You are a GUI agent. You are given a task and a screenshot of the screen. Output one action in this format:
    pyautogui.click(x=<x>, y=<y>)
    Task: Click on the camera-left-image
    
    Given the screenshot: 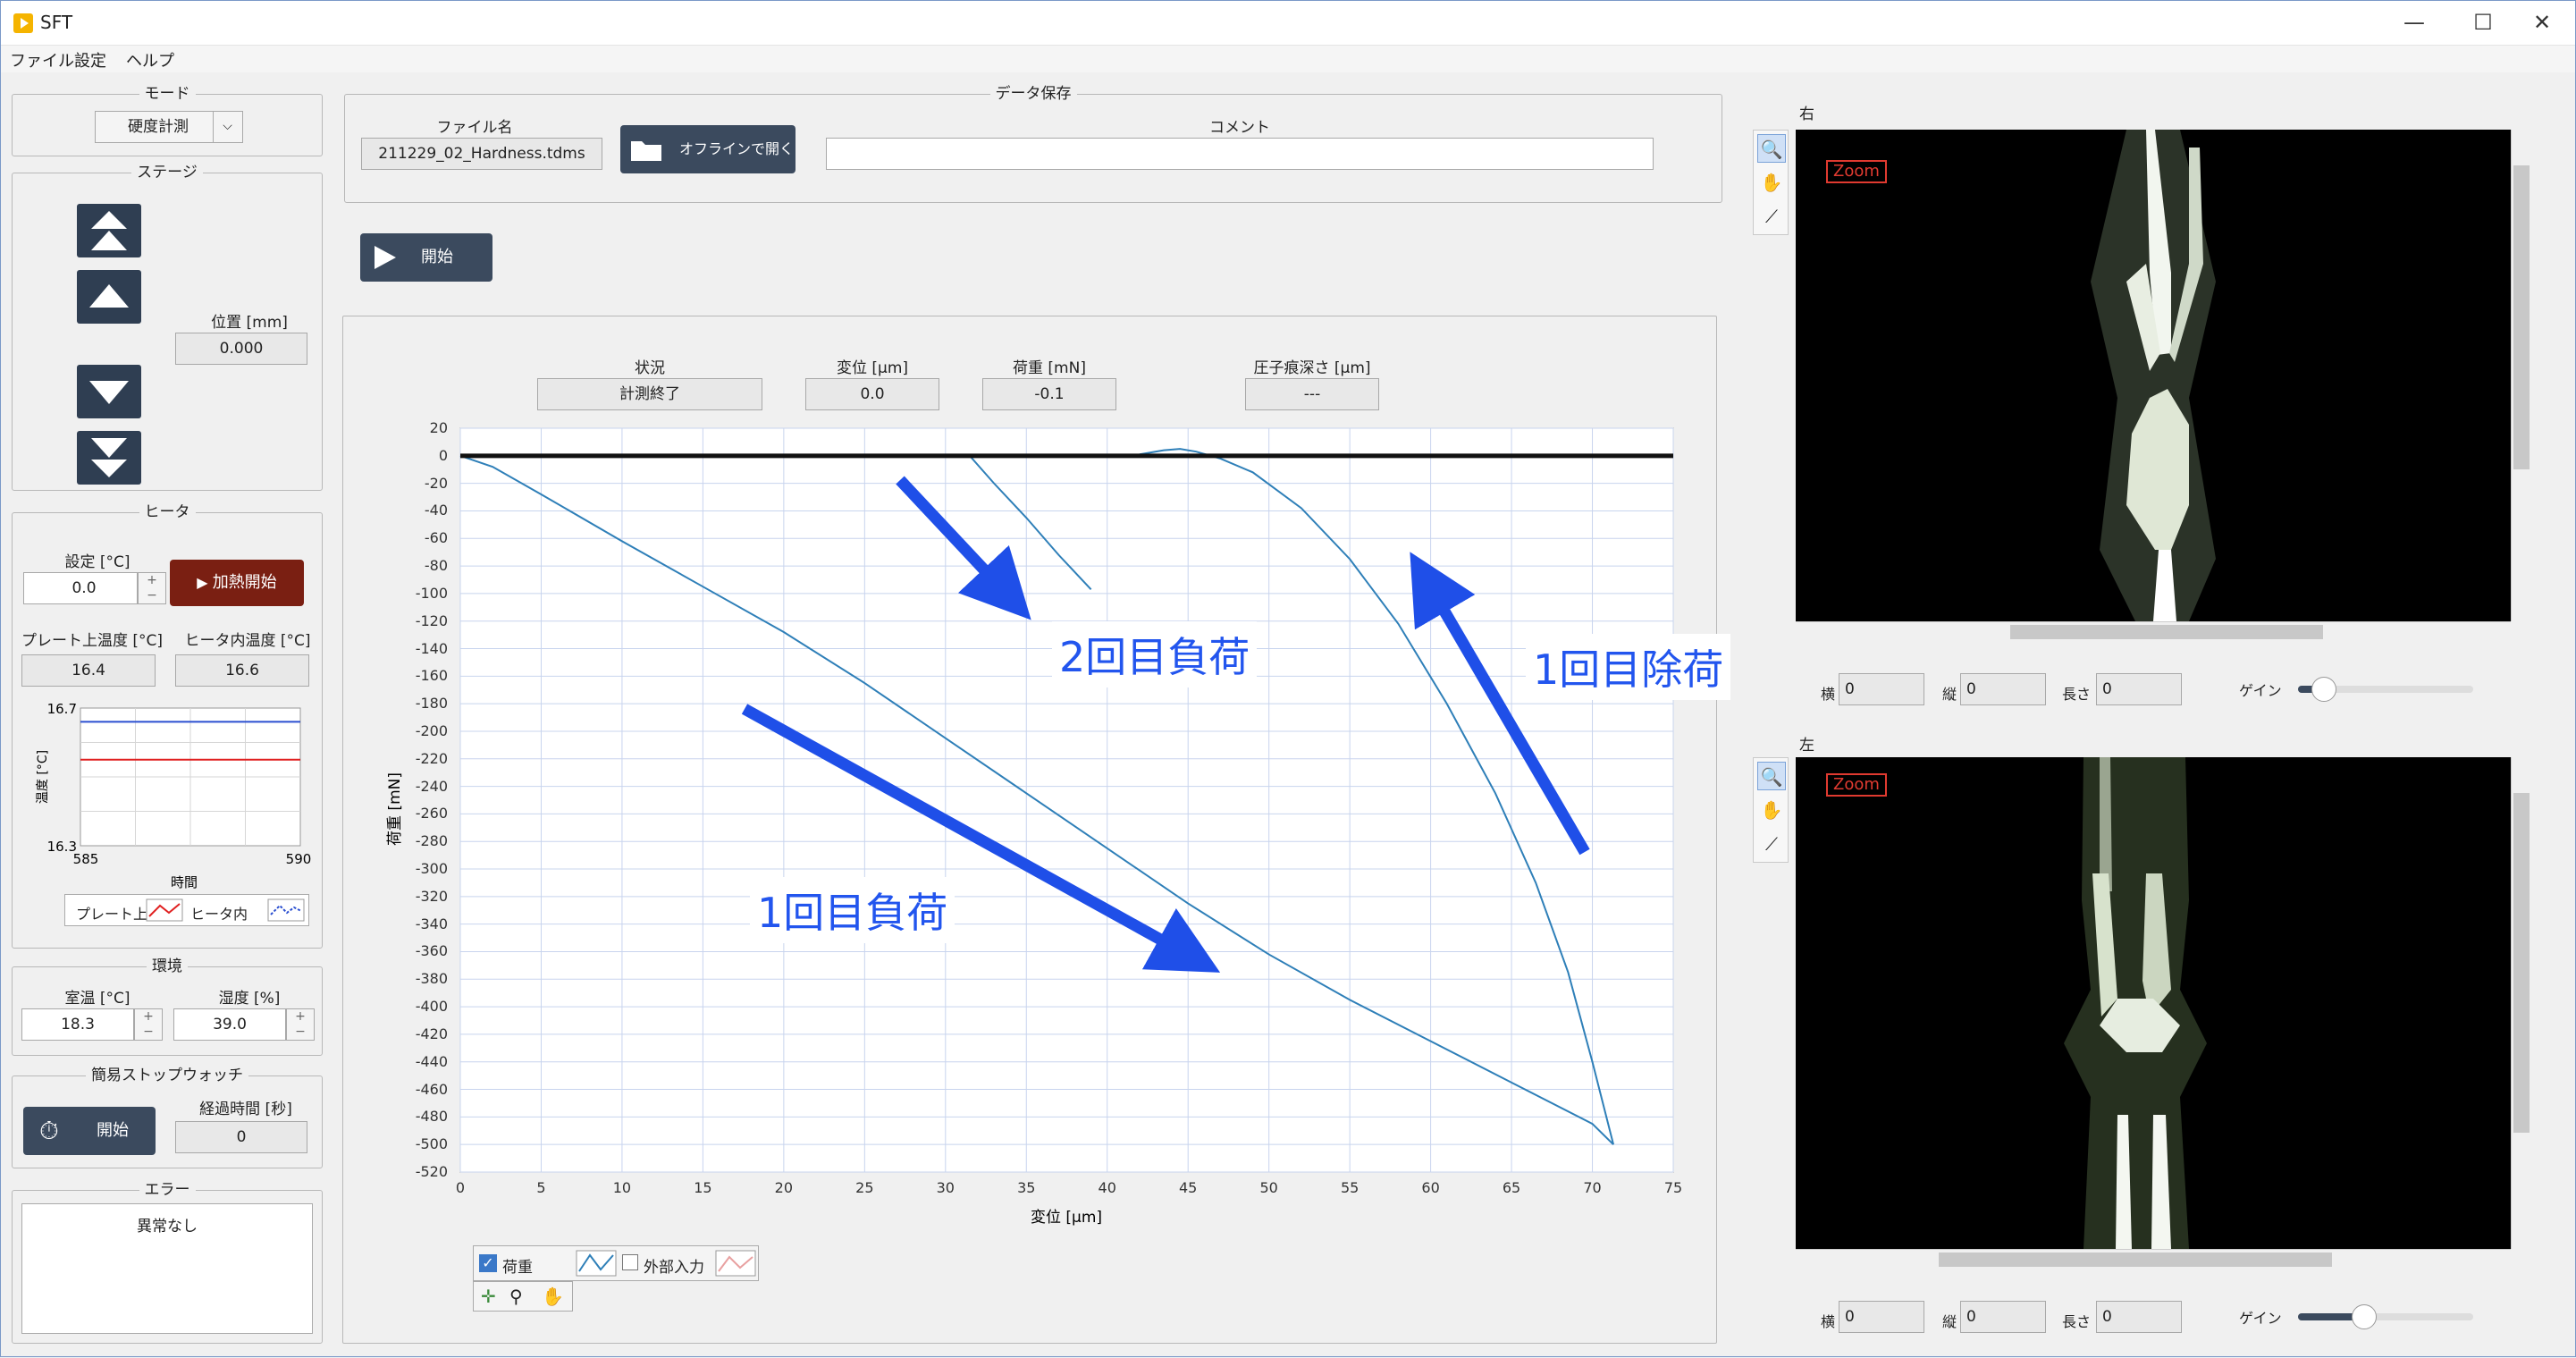 What is the action you would take?
    pyautogui.click(x=2136, y=1003)
    